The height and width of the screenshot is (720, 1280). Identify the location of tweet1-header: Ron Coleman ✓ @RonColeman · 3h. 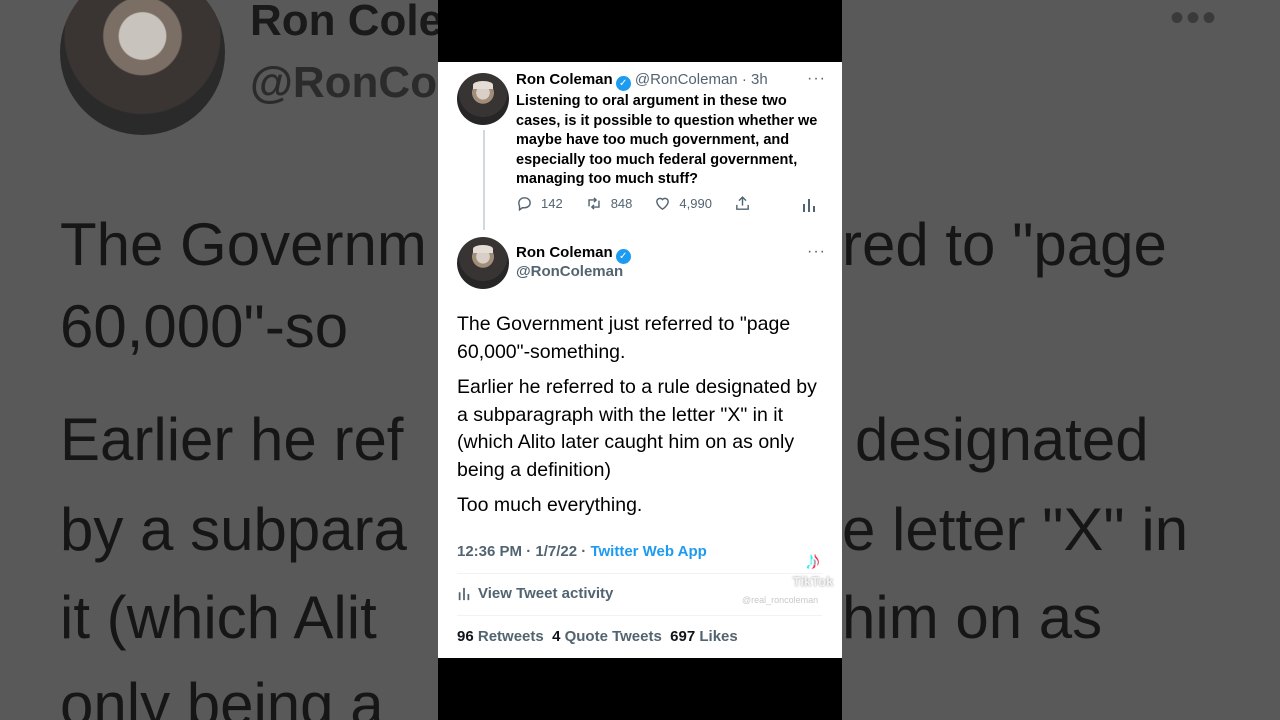
(642, 81).